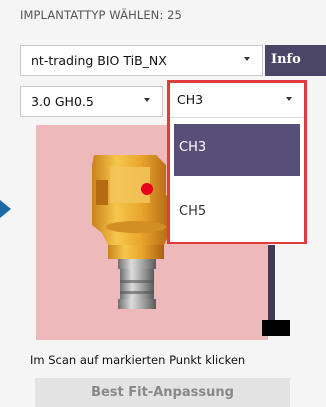  I want to click on size-select: 3.0 GH0.5, so click(91, 101).